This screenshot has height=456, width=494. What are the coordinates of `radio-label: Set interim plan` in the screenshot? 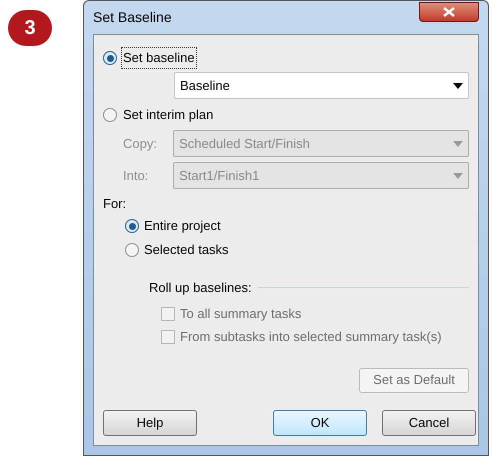 It's located at (168, 115).